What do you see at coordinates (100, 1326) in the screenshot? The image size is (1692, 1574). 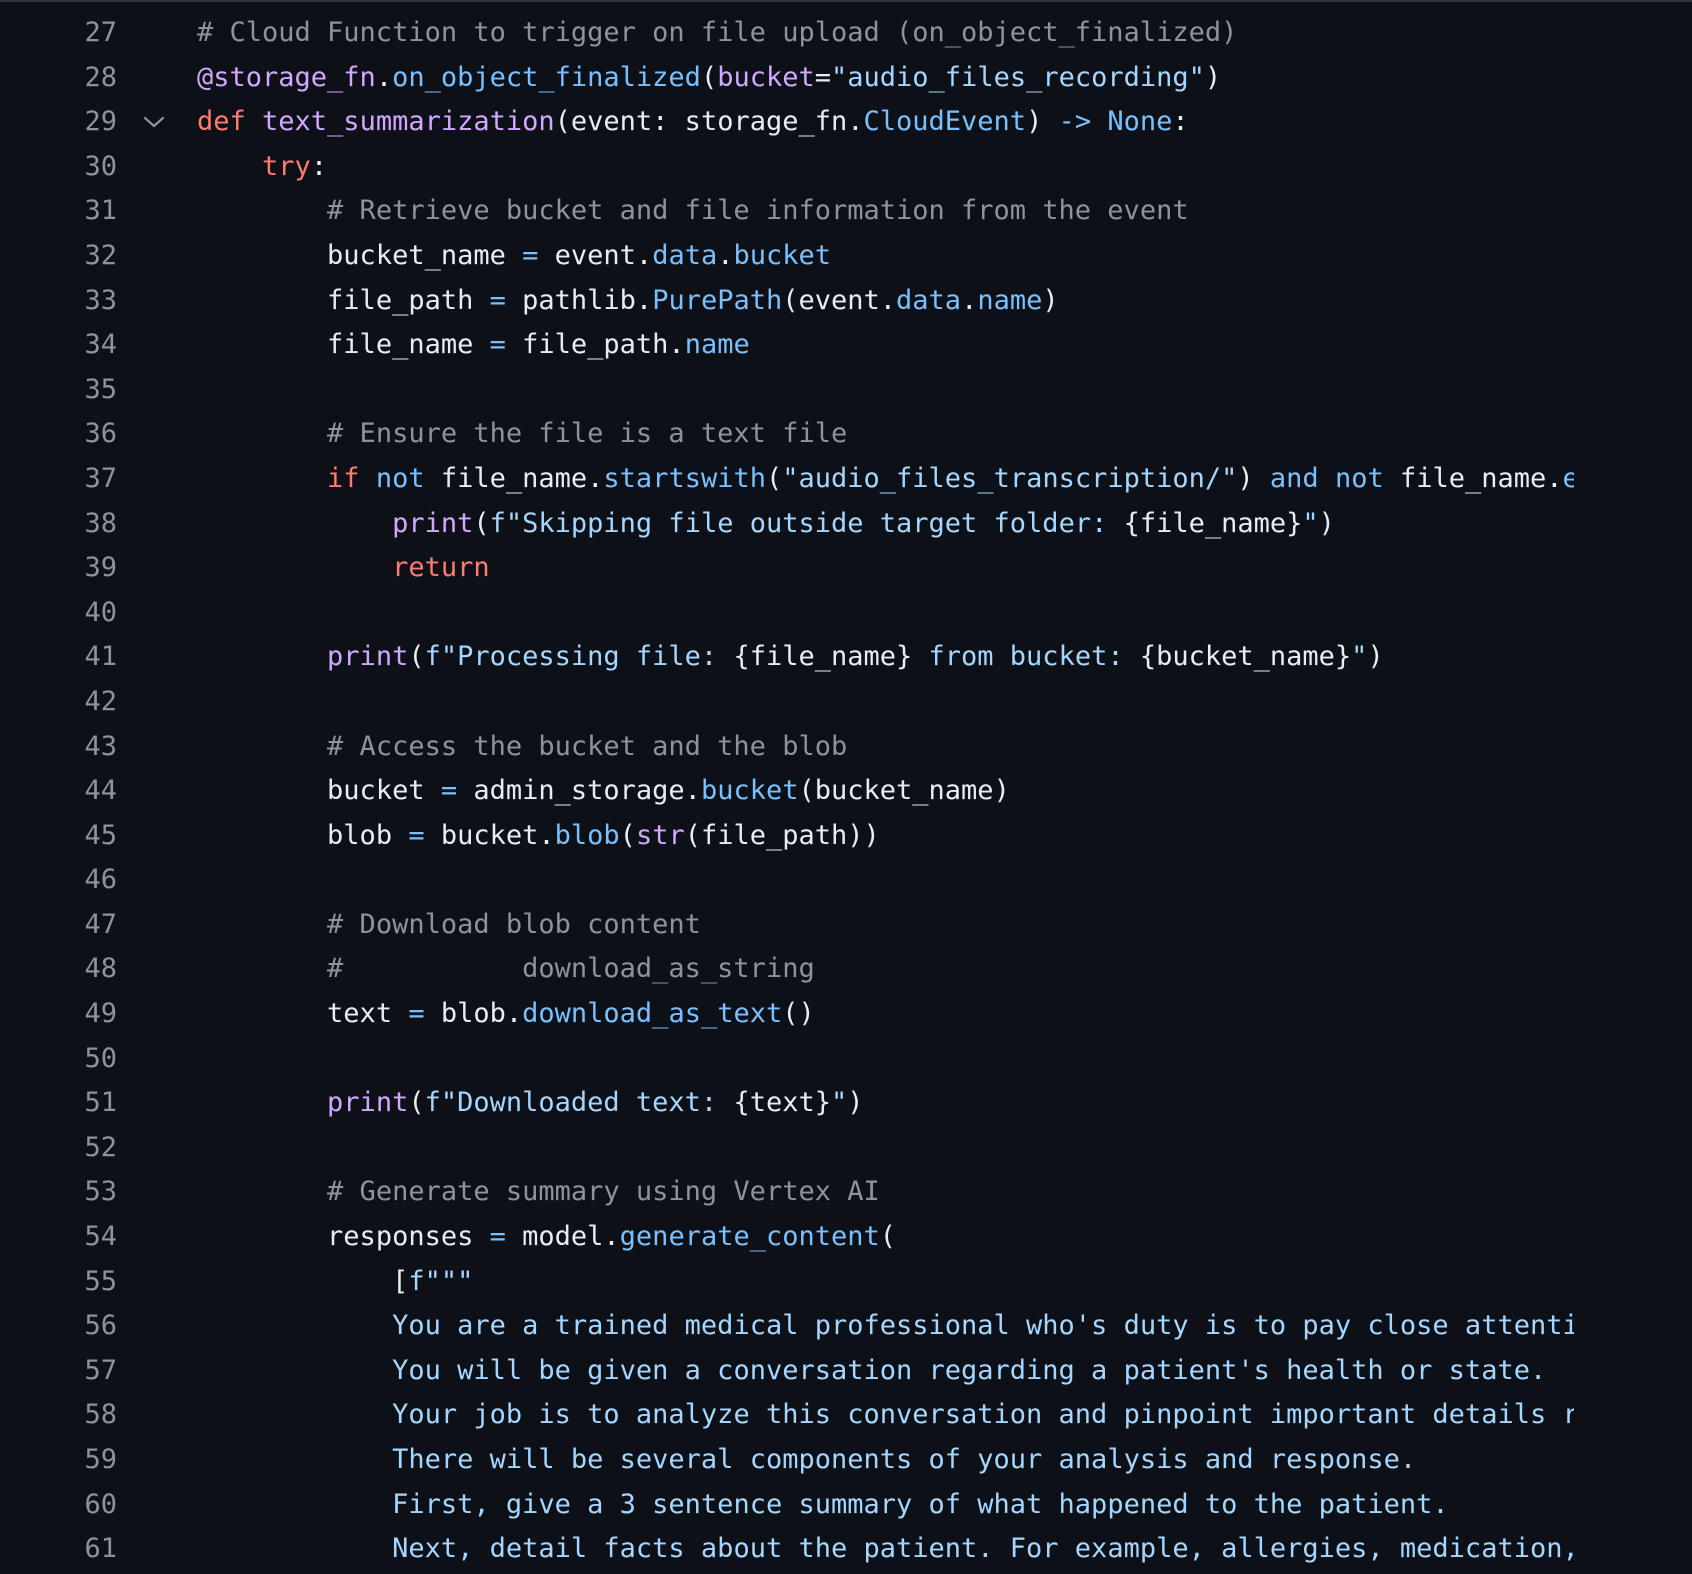 I see `line-number: 56` at bounding box center [100, 1326].